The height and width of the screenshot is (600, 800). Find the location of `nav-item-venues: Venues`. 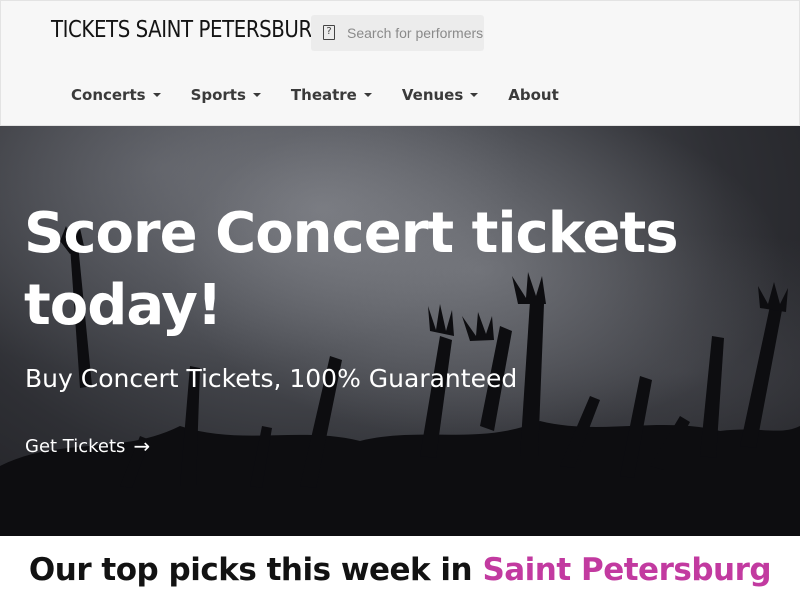

nav-item-venues: Venues is located at coordinates (440, 95).